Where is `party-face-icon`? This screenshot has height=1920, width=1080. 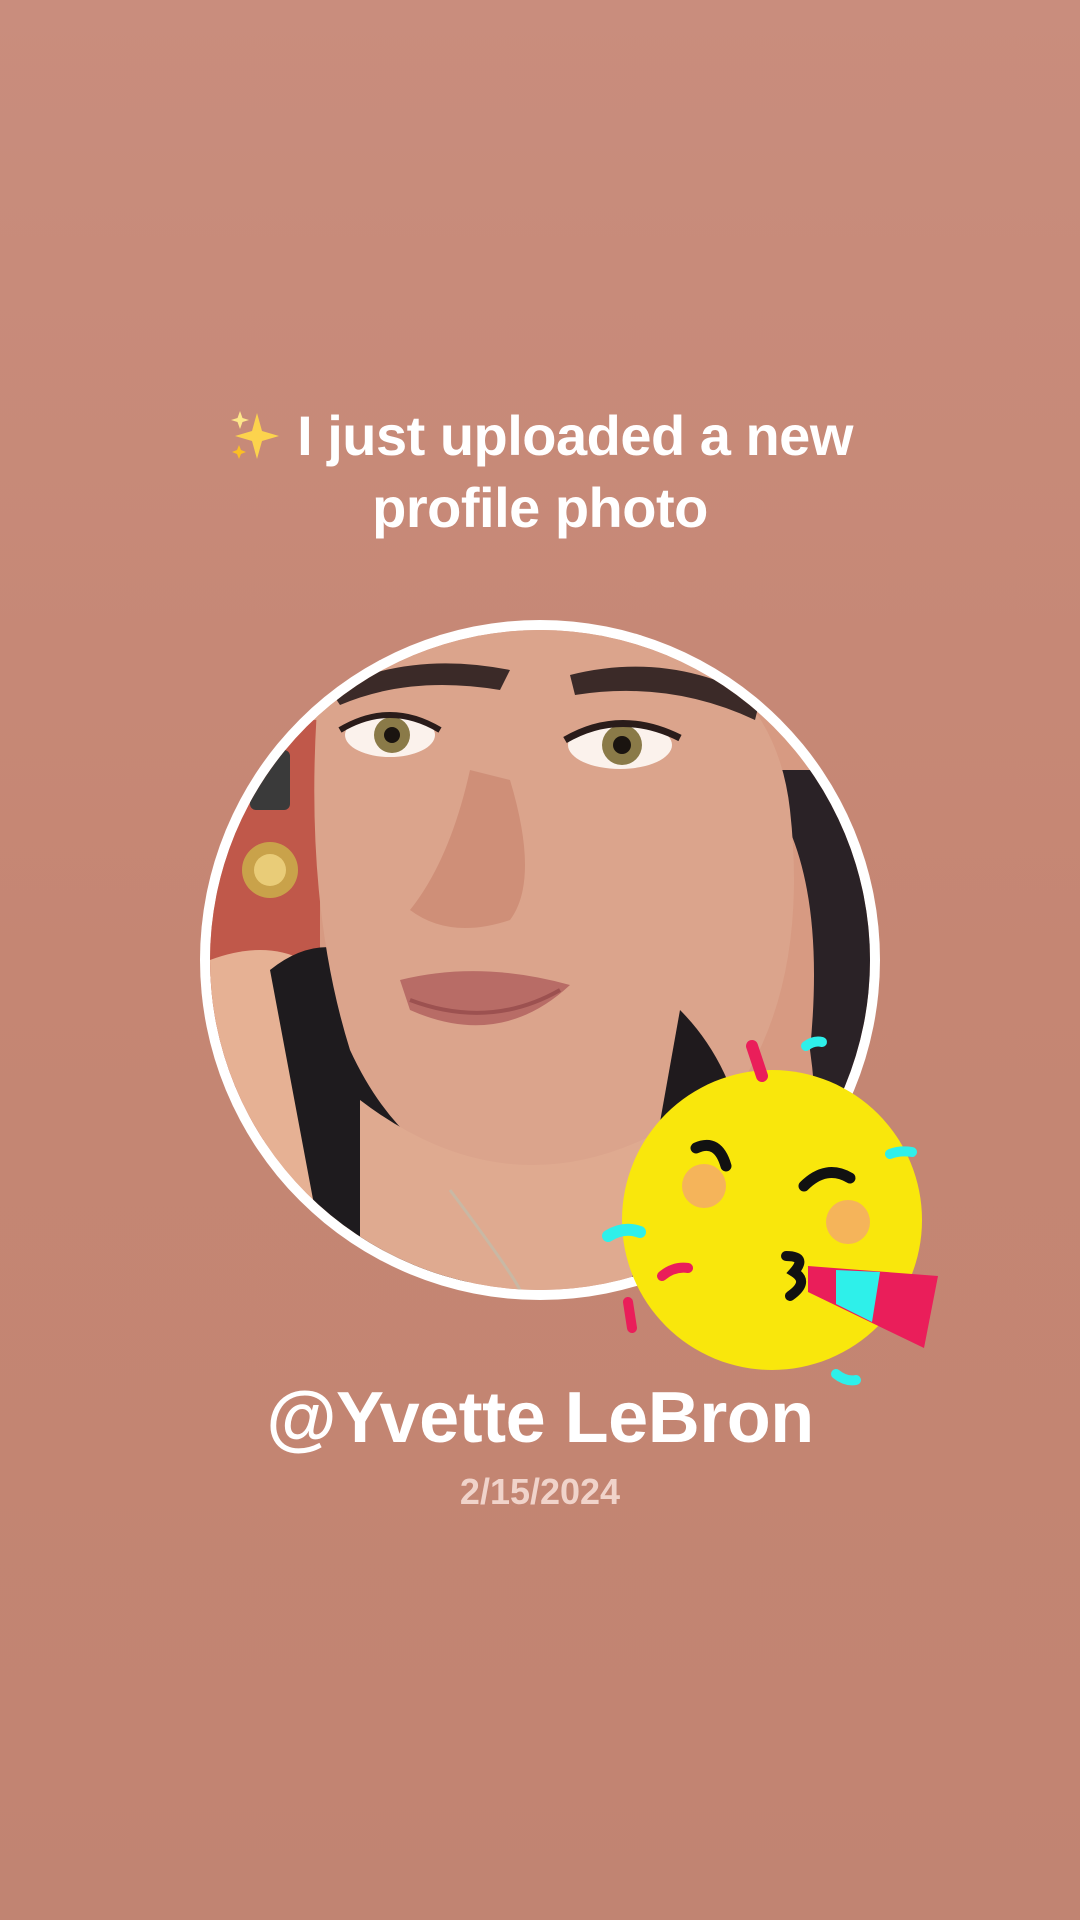 party-face-icon is located at coordinates (775, 1215).